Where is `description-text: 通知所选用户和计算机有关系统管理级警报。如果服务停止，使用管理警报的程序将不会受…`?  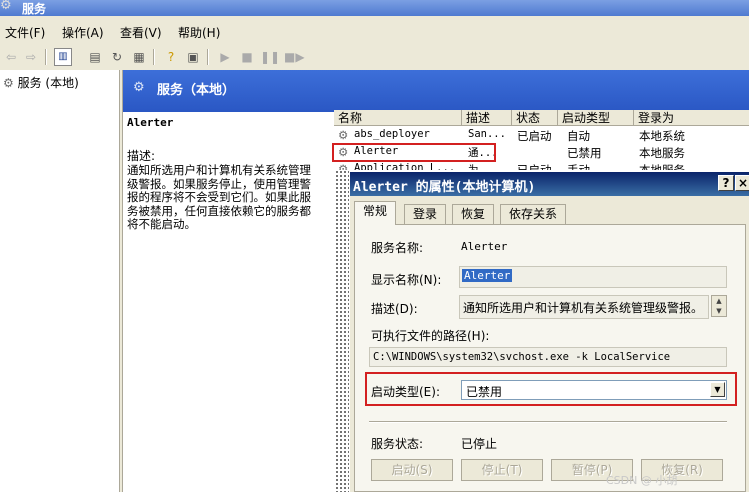
description-text: 通知所选用户和计算机有关系统管理级警报。如果服务停止，使用管理警报的程序将不会受… is located at coordinates (219, 197).